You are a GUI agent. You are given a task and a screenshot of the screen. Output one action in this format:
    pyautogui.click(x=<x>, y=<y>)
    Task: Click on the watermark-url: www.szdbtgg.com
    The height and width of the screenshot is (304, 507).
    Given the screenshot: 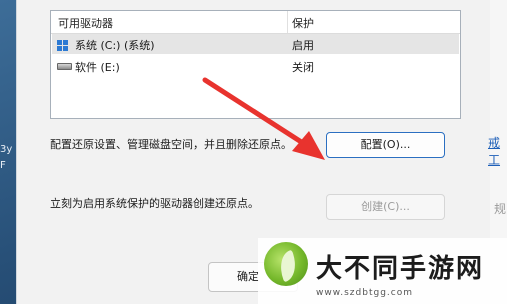 What is the action you would take?
    pyautogui.click(x=364, y=293)
    